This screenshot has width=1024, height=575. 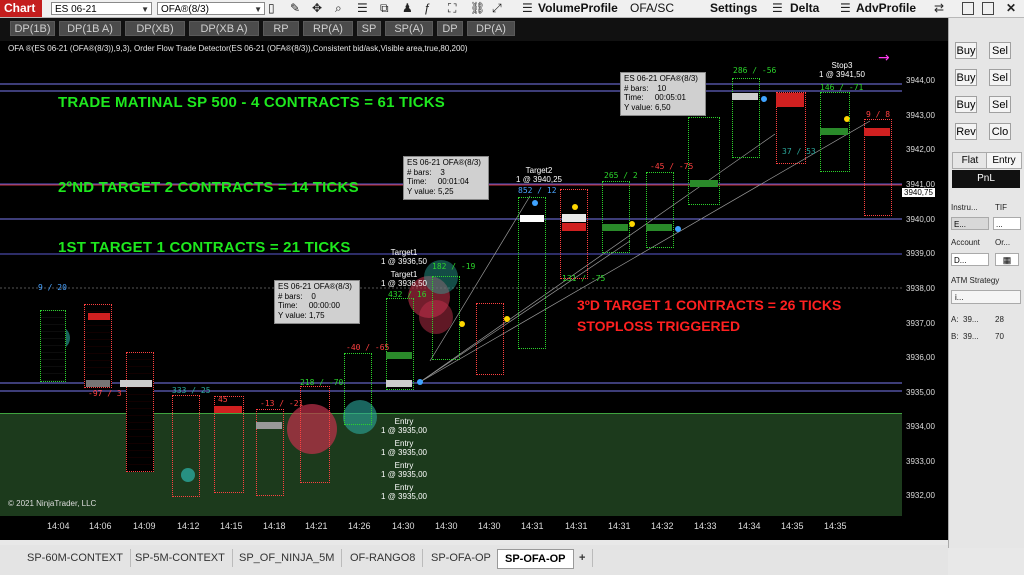 What do you see at coordinates (409, 28) in the screenshot?
I see `indicator-button: SP(A)` at bounding box center [409, 28].